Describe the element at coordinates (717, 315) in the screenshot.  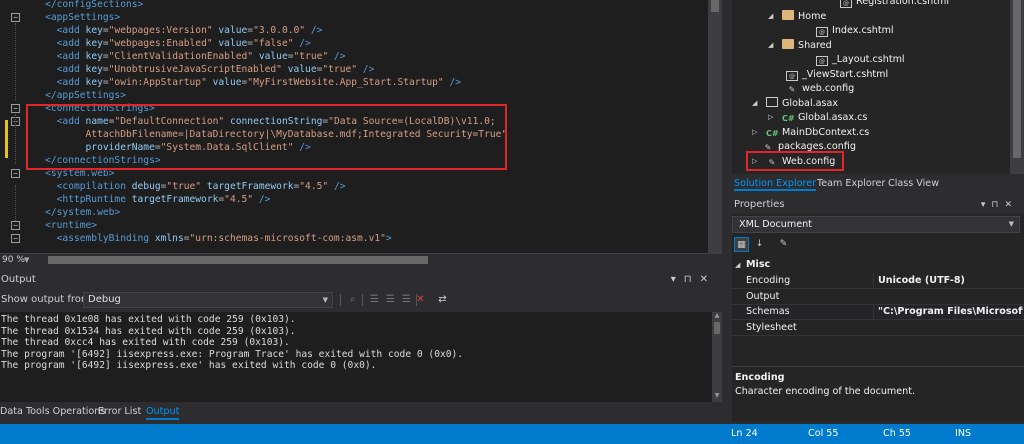
I see `scroll-up-icon: ▲` at that location.